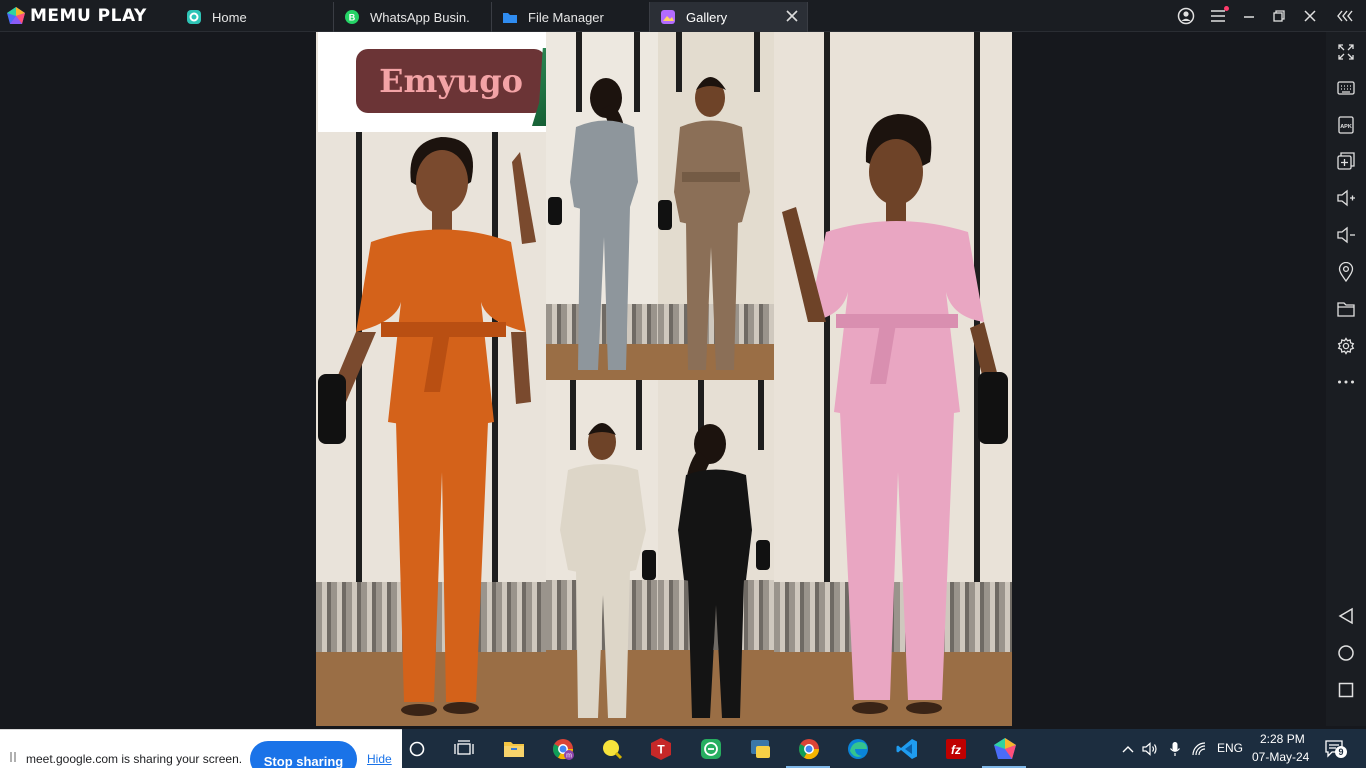 This screenshot has height=768, width=1366. What do you see at coordinates (464, 749) in the screenshot?
I see `task-view-icon` at bounding box center [464, 749].